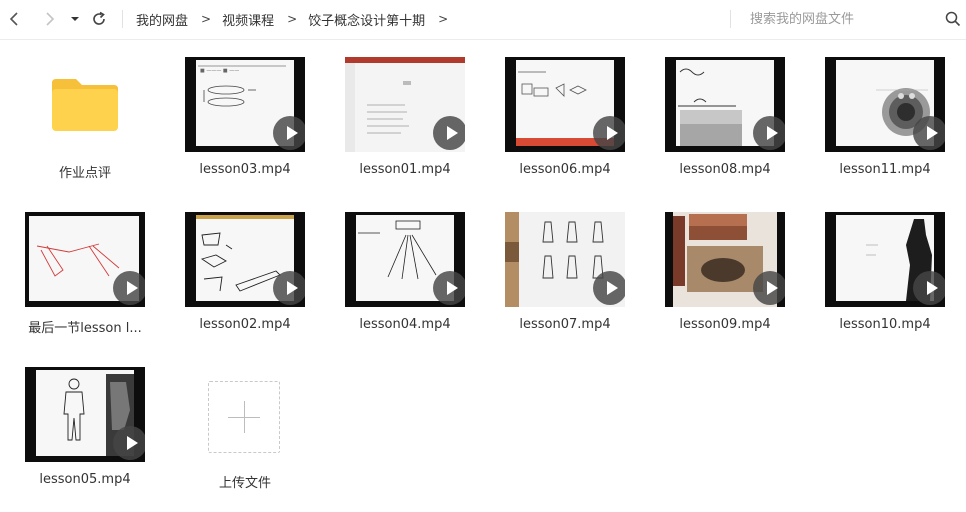 The image size is (966, 512). Describe the element at coordinates (565, 169) in the screenshot. I see `file-name: lesson06.mp4` at that location.